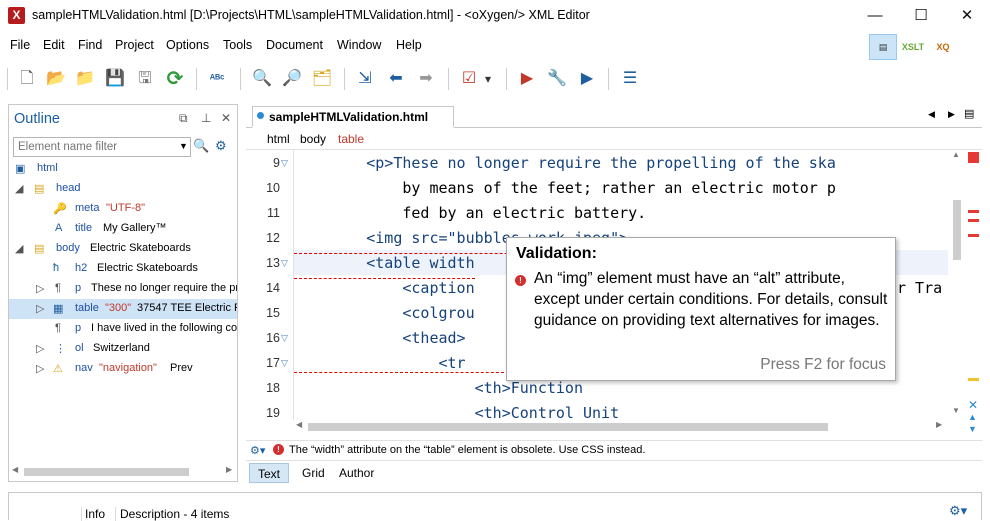  What do you see at coordinates (134, 45) in the screenshot?
I see `menu-project: Project` at bounding box center [134, 45].